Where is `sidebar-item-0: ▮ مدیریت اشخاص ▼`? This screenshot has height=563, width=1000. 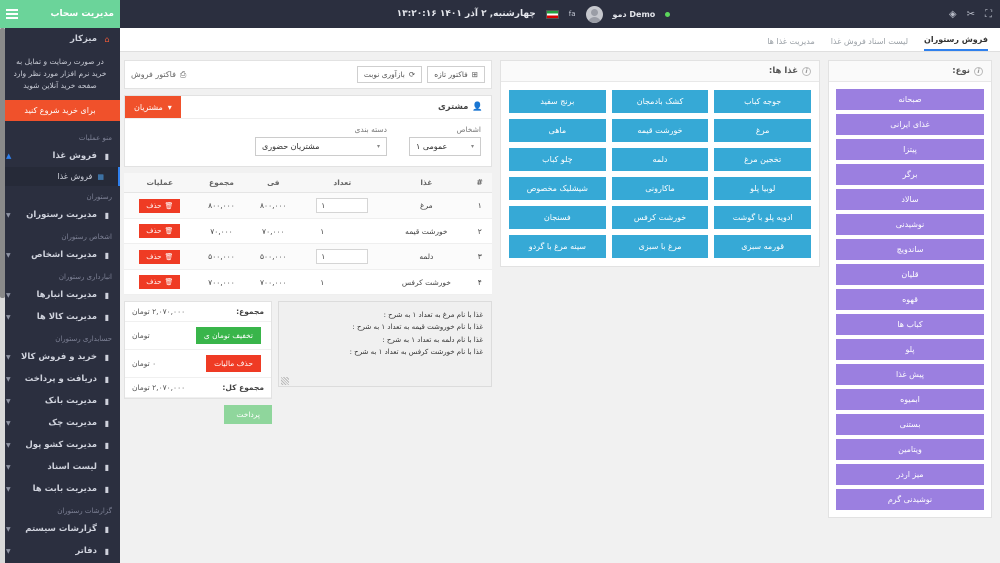 sidebar-item-0: ▮ مدیریت اشخاص ▼ is located at coordinates (60, 255).